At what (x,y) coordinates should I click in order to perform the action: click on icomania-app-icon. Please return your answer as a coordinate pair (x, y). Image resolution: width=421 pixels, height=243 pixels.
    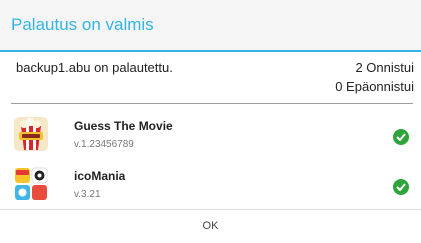
    Looking at the image, I should click on (31, 184).